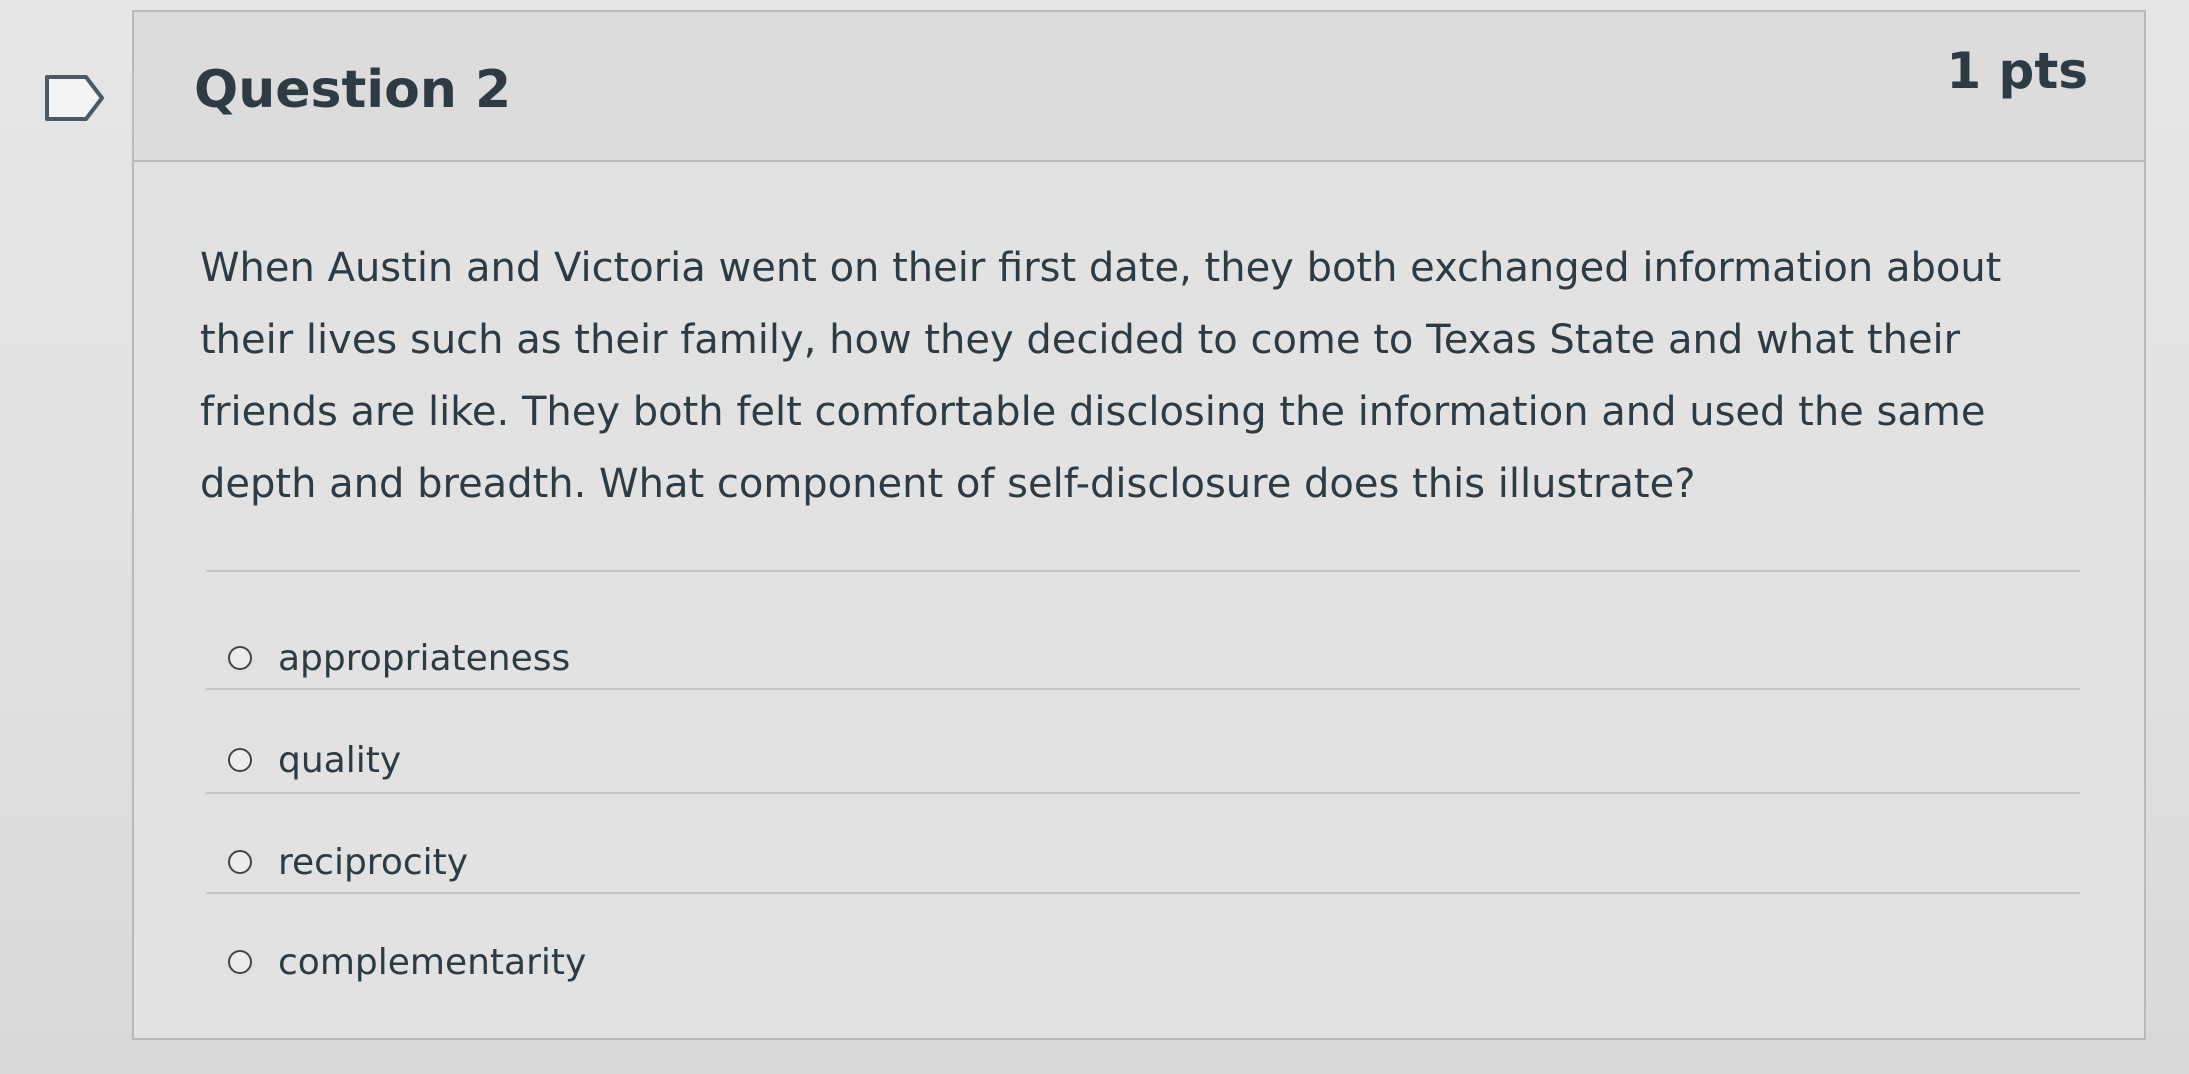  What do you see at coordinates (340, 760) in the screenshot?
I see `answer-label: quality` at bounding box center [340, 760].